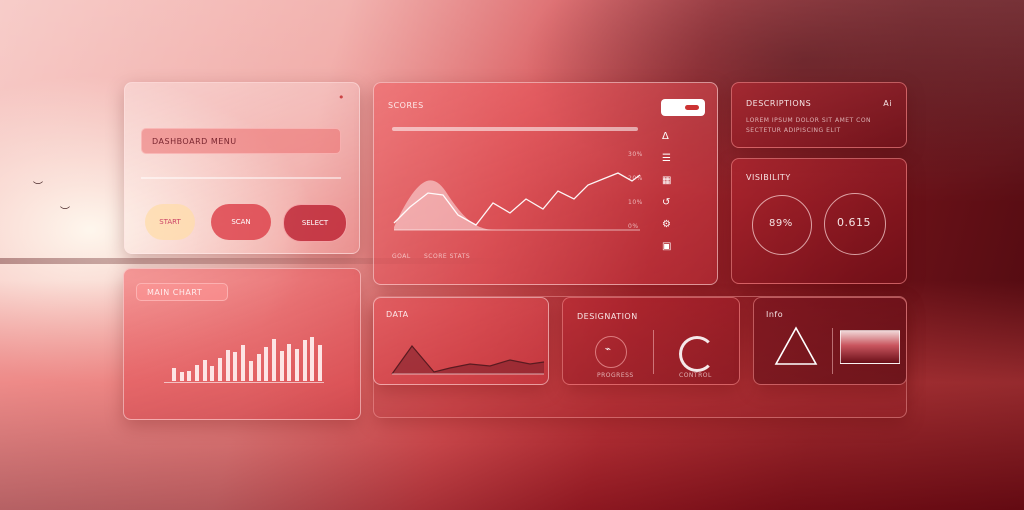 This screenshot has width=1024, height=510. I want to click on start-button: START, so click(170, 222).